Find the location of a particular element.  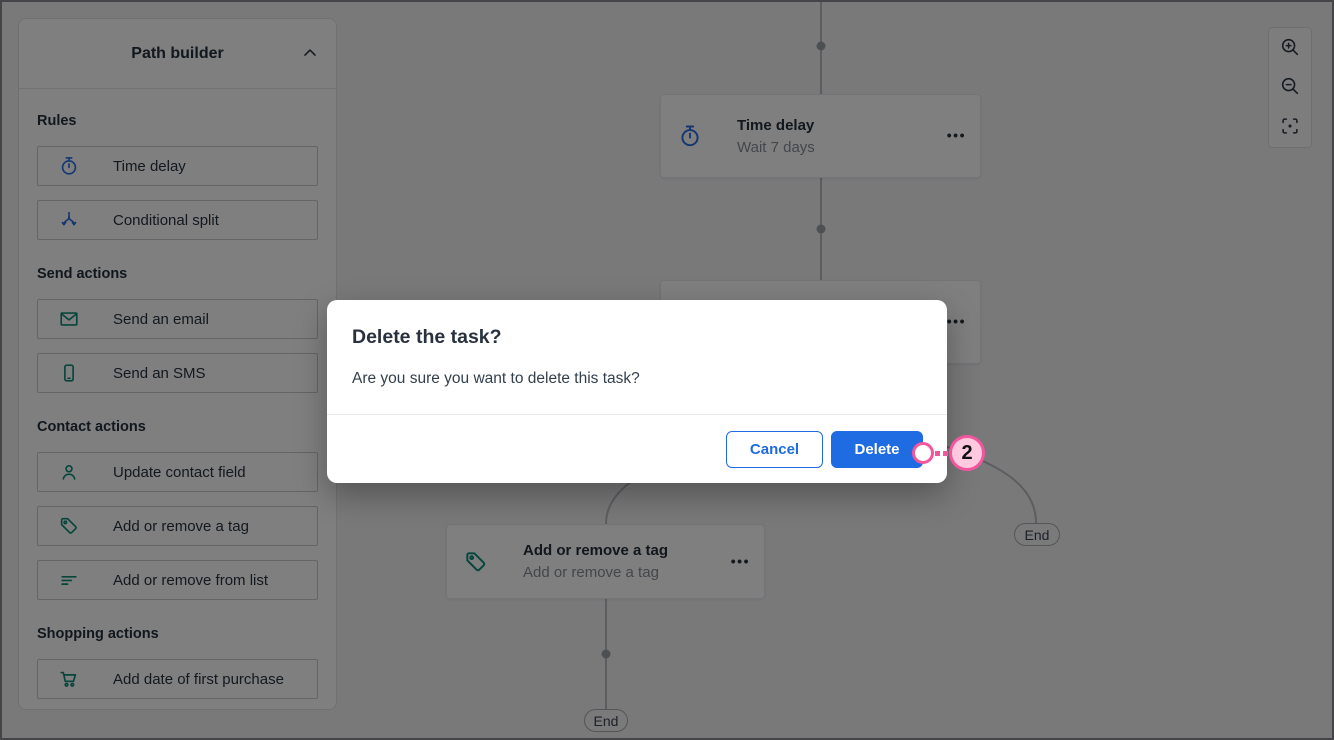

delete-button: Delete is located at coordinates (877, 449).